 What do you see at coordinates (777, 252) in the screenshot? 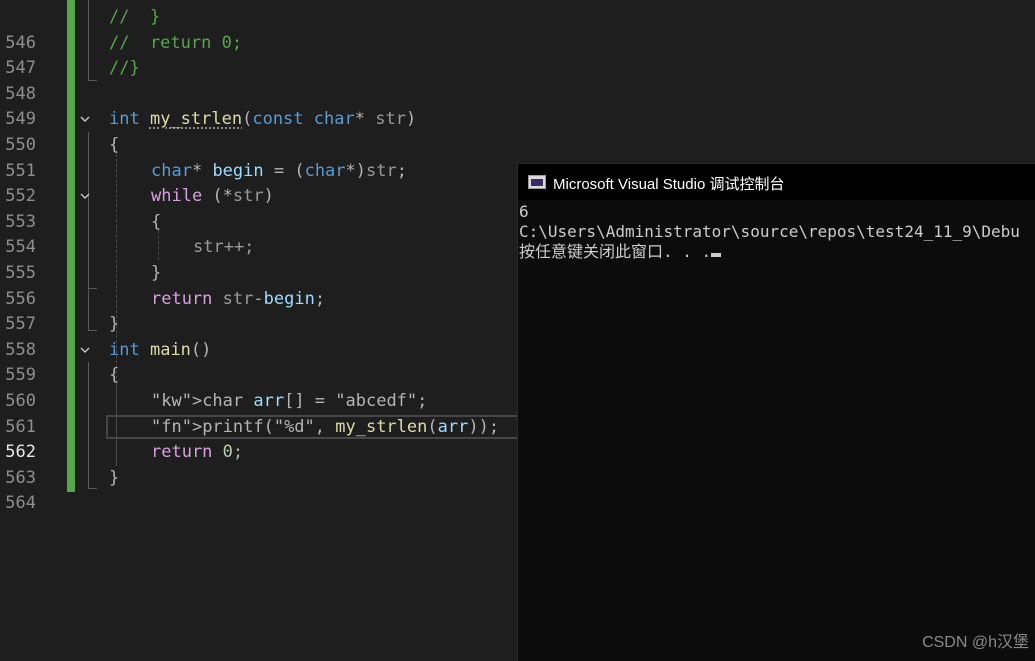
I see `console-line: 按任意键关闭此窗口. . .` at bounding box center [777, 252].